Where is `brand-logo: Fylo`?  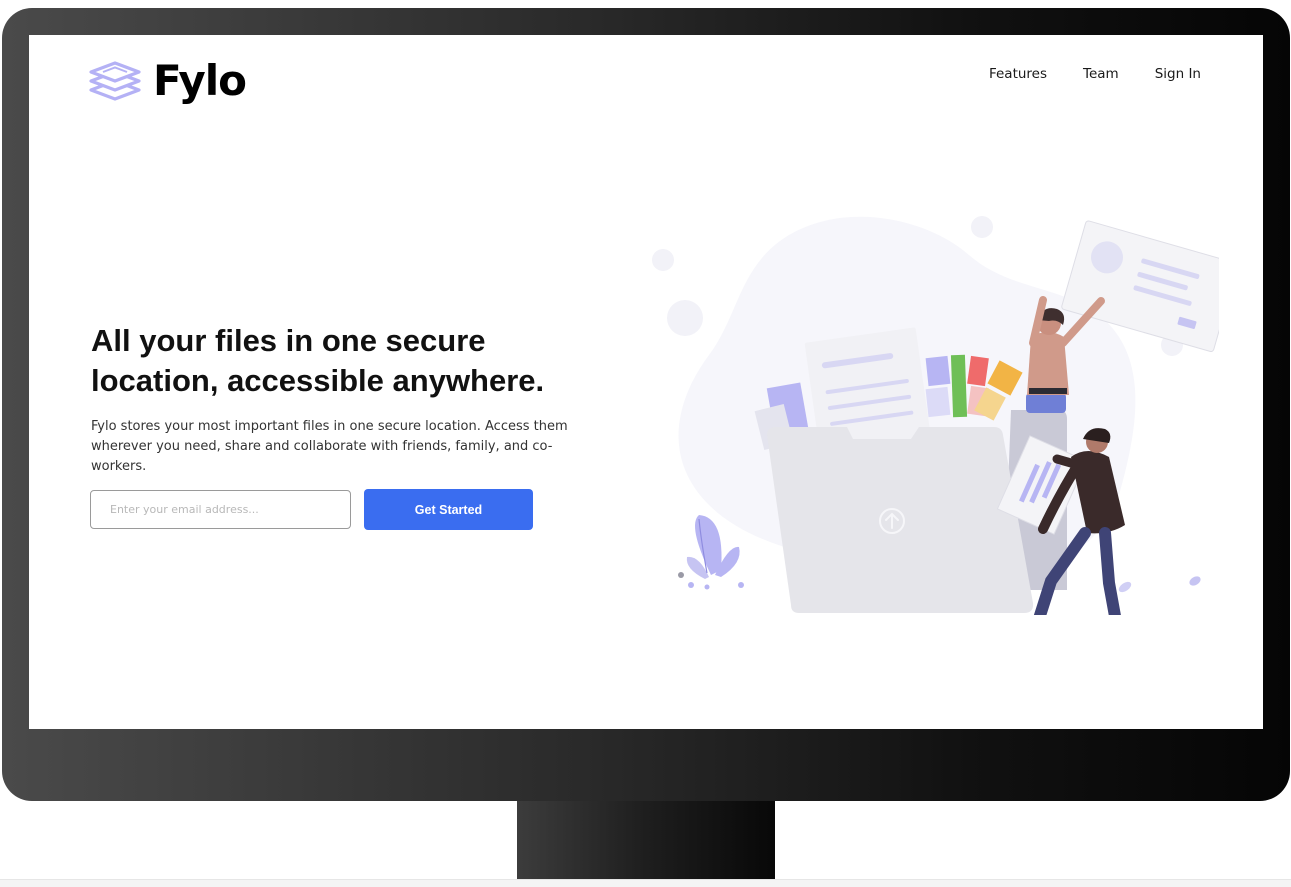 brand-logo: Fylo is located at coordinates (168, 80).